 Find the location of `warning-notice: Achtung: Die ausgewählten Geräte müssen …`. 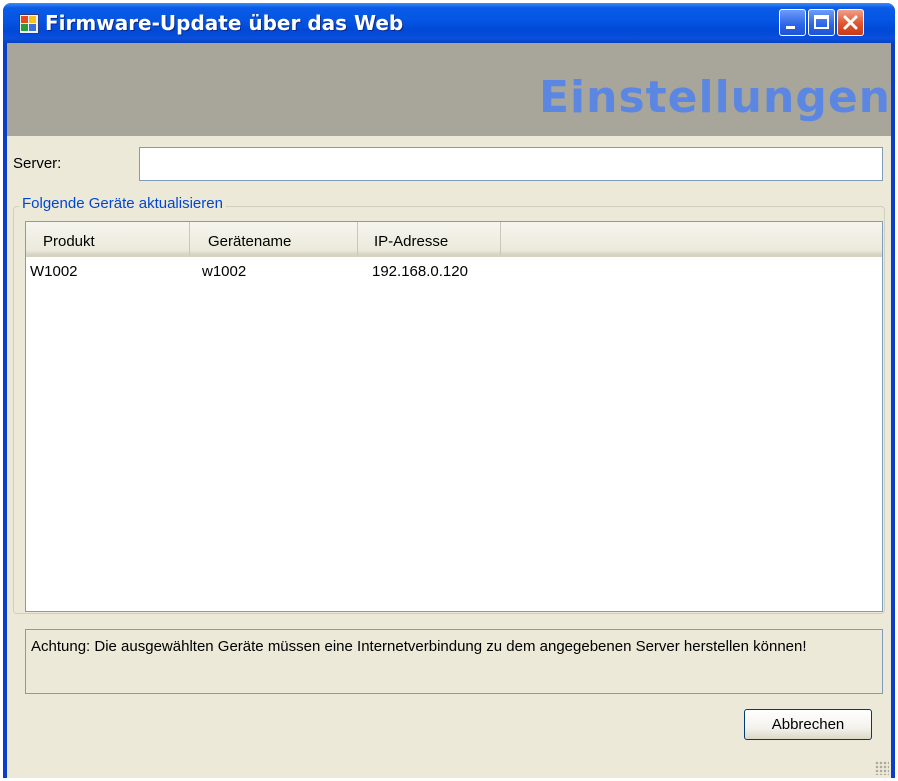

warning-notice: Achtung: Die ausgewählten Geräte müssen … is located at coordinates (454, 661).